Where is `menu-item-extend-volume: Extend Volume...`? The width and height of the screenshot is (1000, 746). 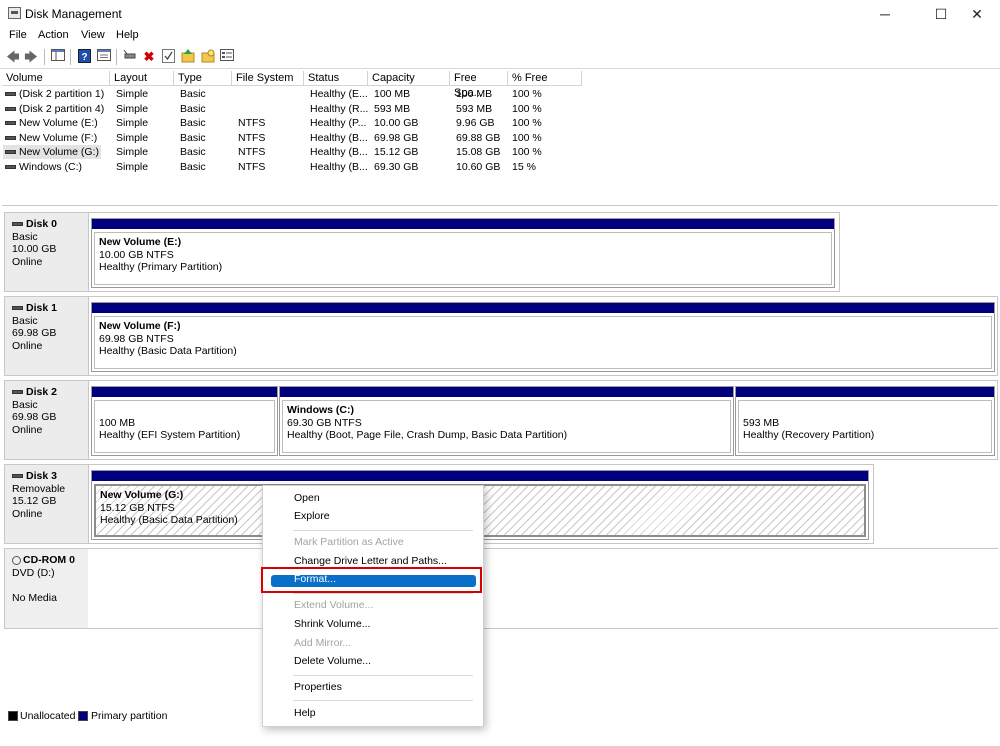
menu-item-extend-volume: Extend Volume... is located at coordinates (334, 605).